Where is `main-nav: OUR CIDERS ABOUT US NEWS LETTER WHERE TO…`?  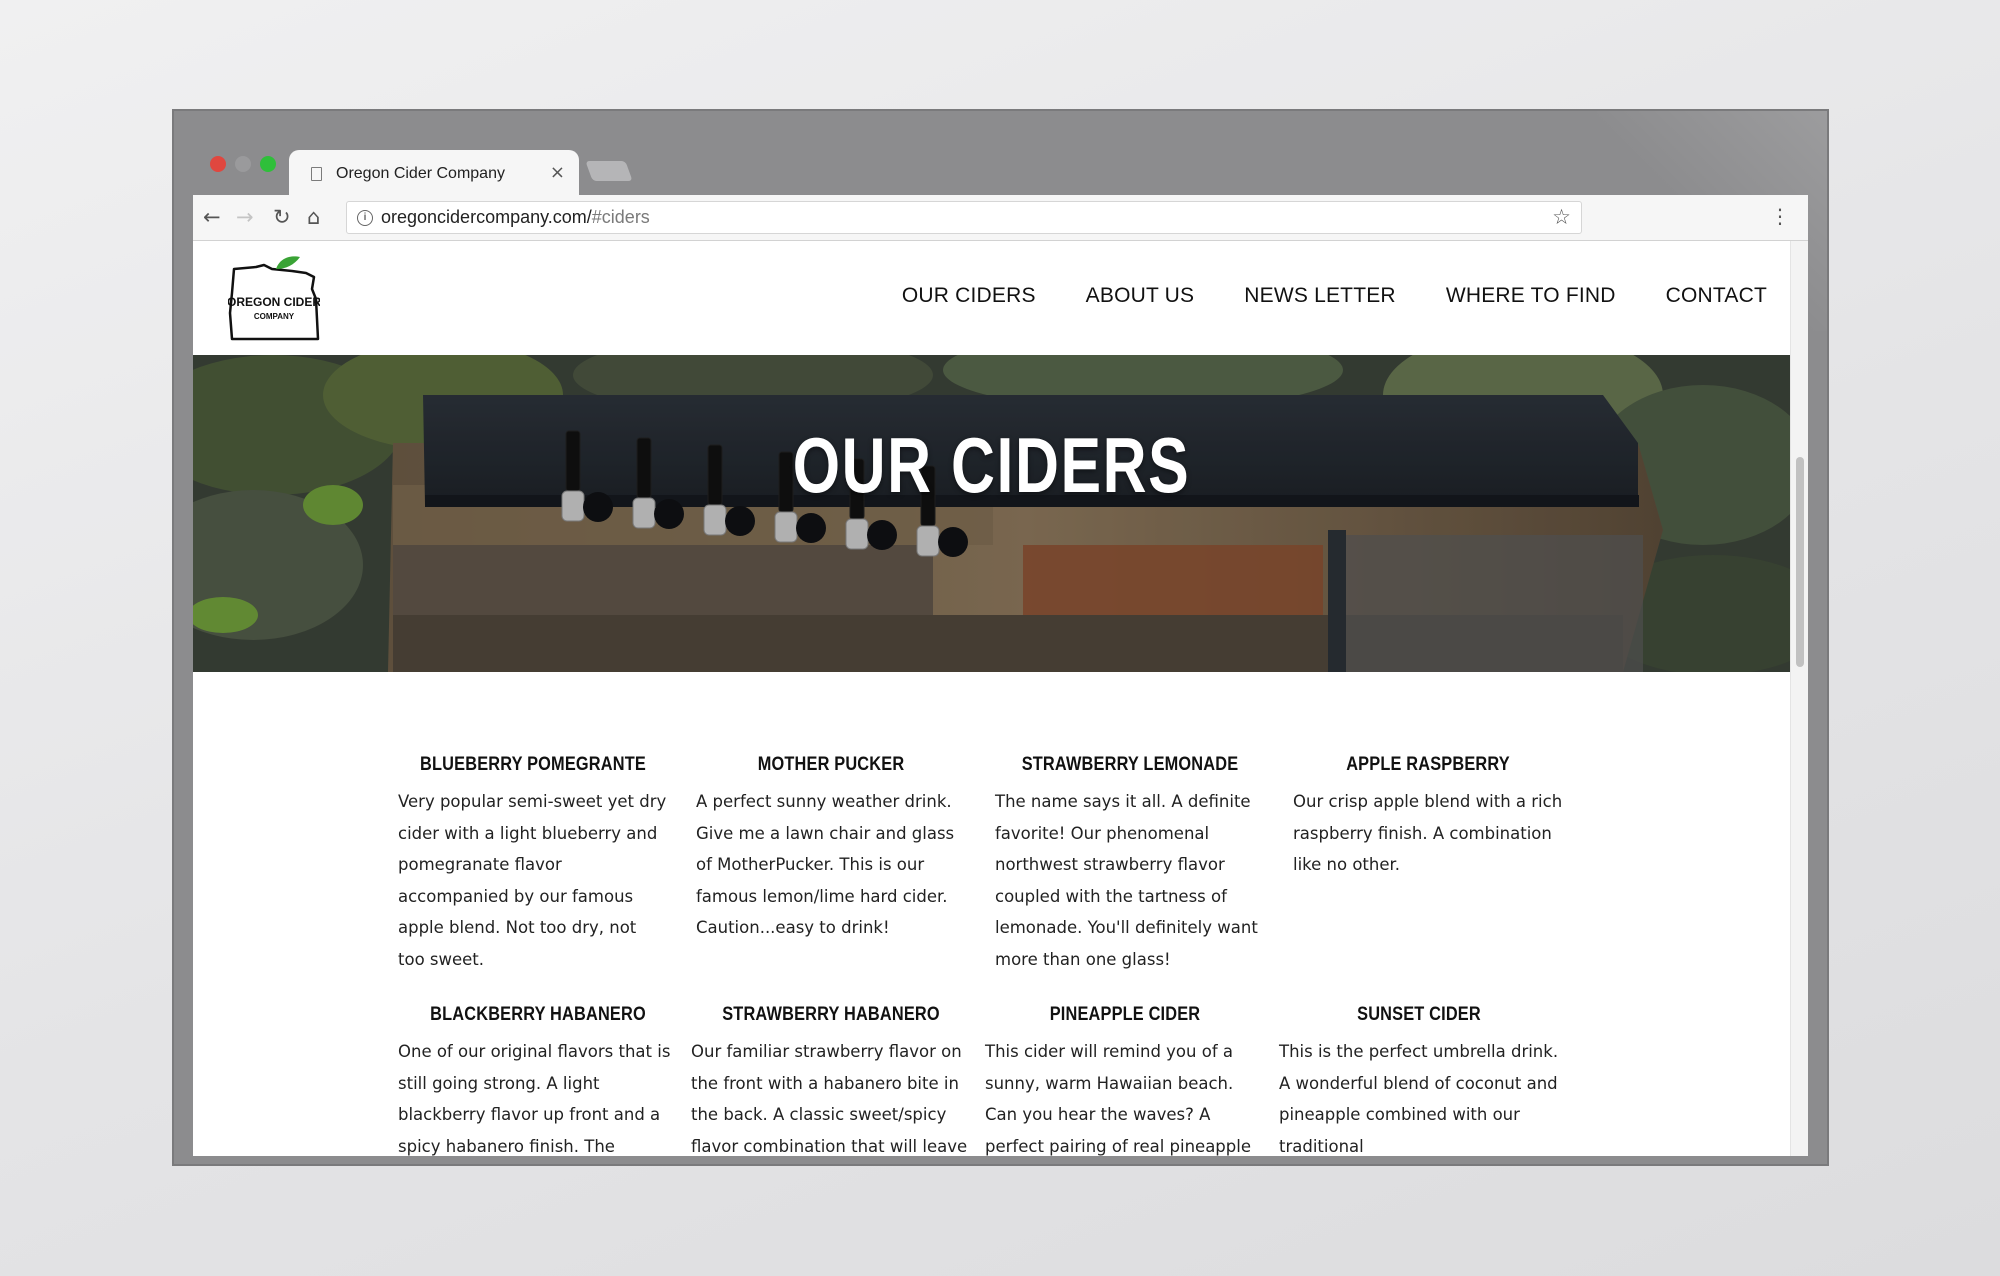
main-nav: OUR CIDERS ABOUT US NEWS LETTER WHERE TO… is located at coordinates (1334, 296).